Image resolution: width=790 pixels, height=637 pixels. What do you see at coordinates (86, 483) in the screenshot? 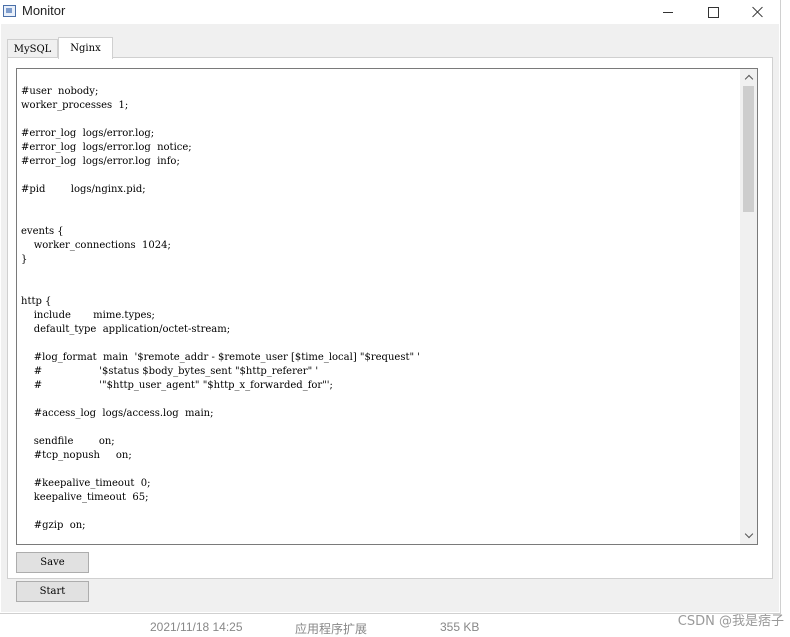
I see `code-line: #keepalive_timeout 0;` at bounding box center [86, 483].